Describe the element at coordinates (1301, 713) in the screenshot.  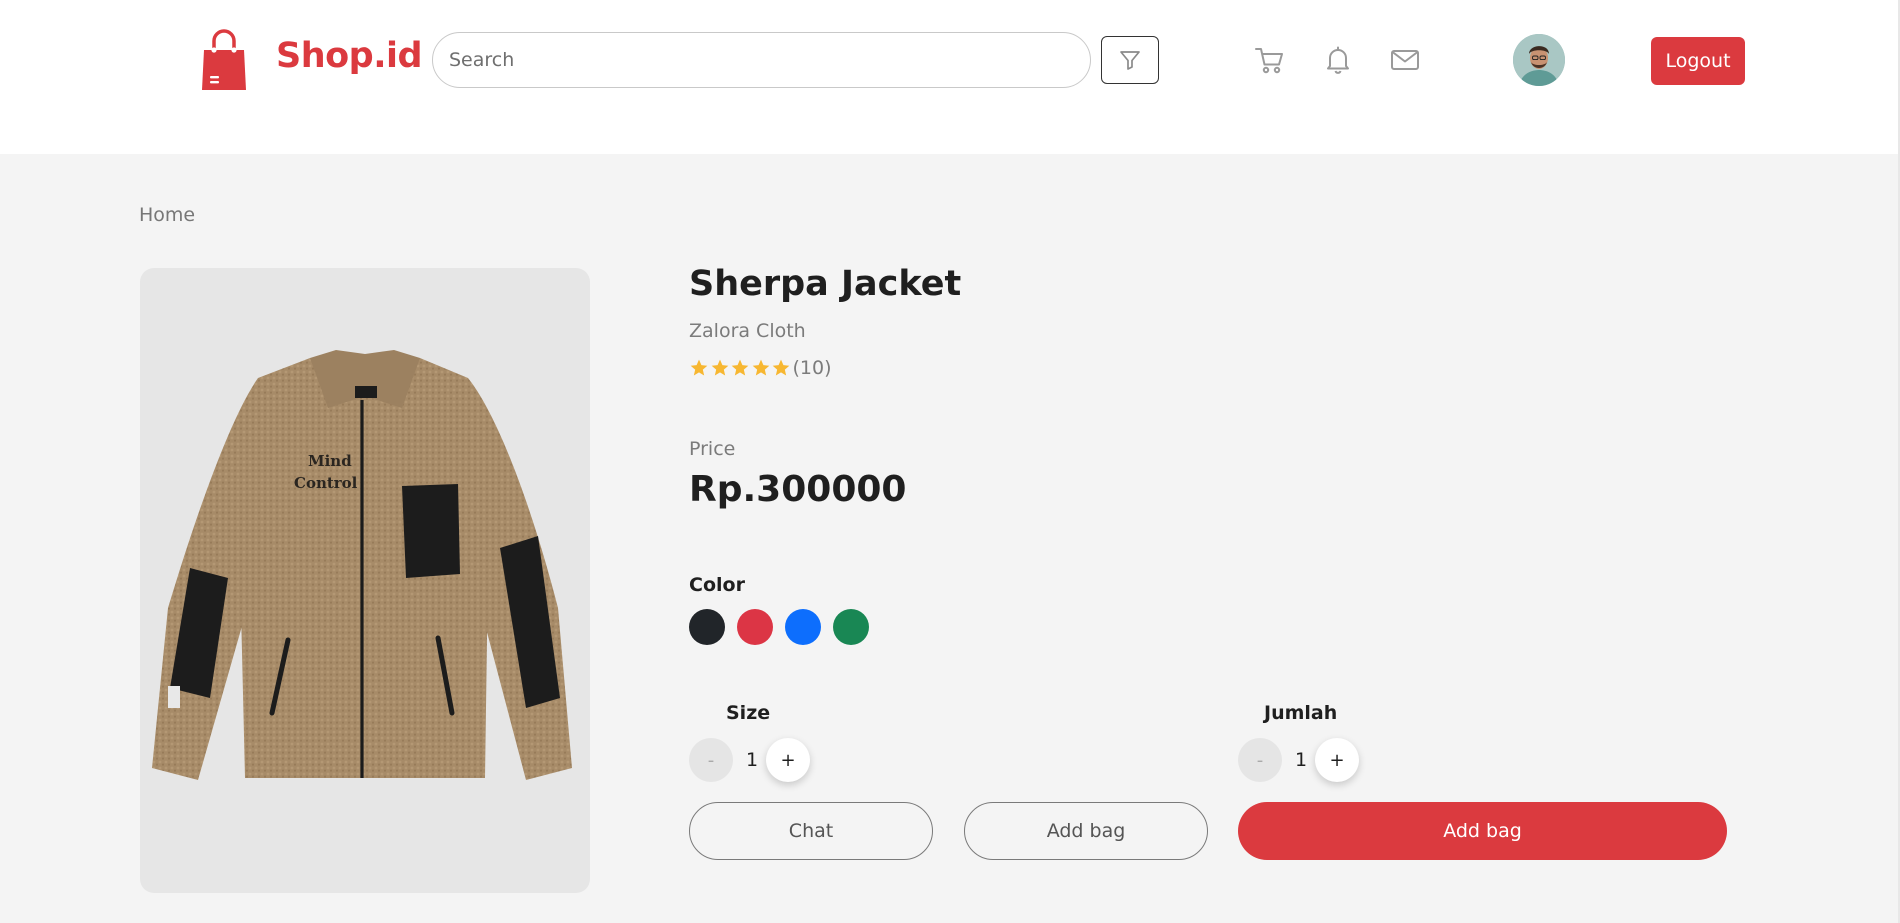
I see `quantity-label: Jumlah` at that location.